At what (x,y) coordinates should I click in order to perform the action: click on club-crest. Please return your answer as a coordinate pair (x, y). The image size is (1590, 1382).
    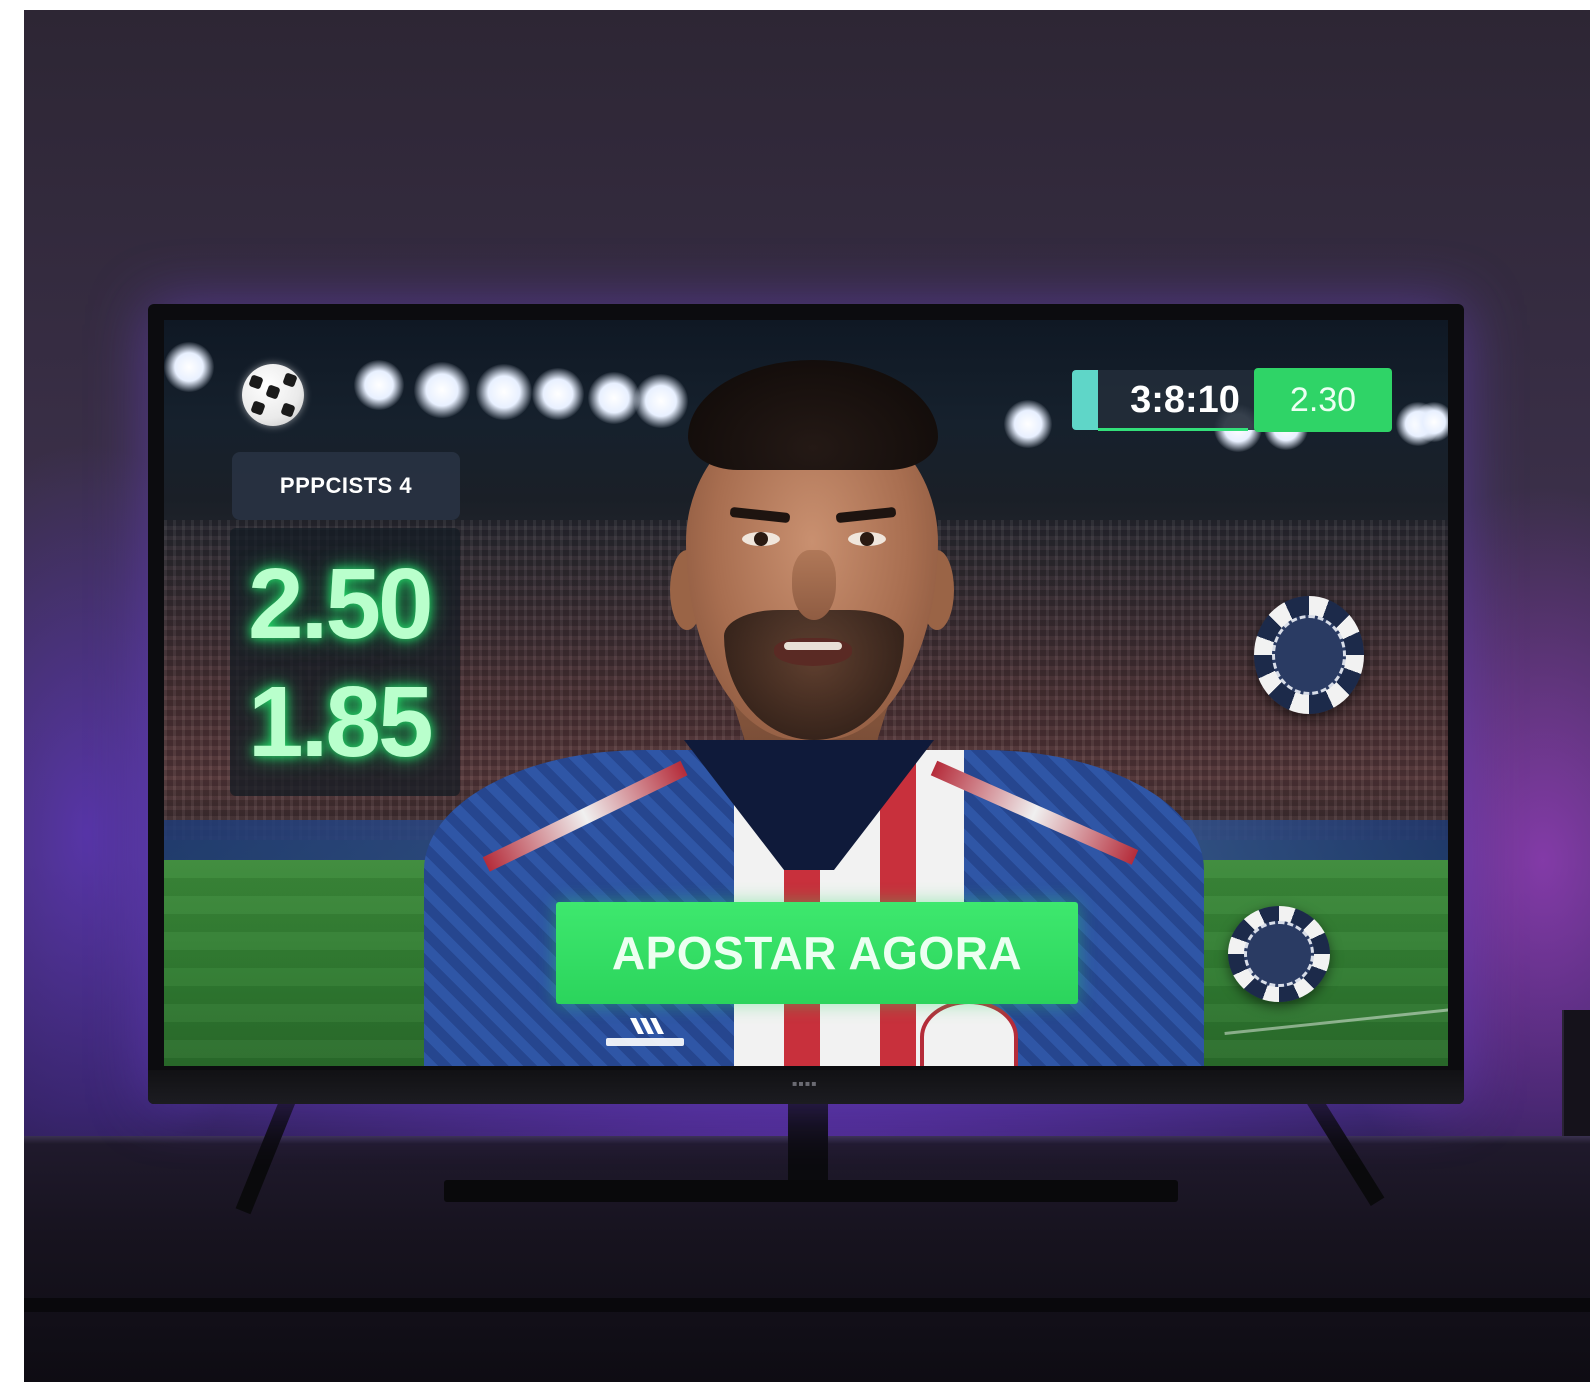
    Looking at the image, I should click on (969, 1033).